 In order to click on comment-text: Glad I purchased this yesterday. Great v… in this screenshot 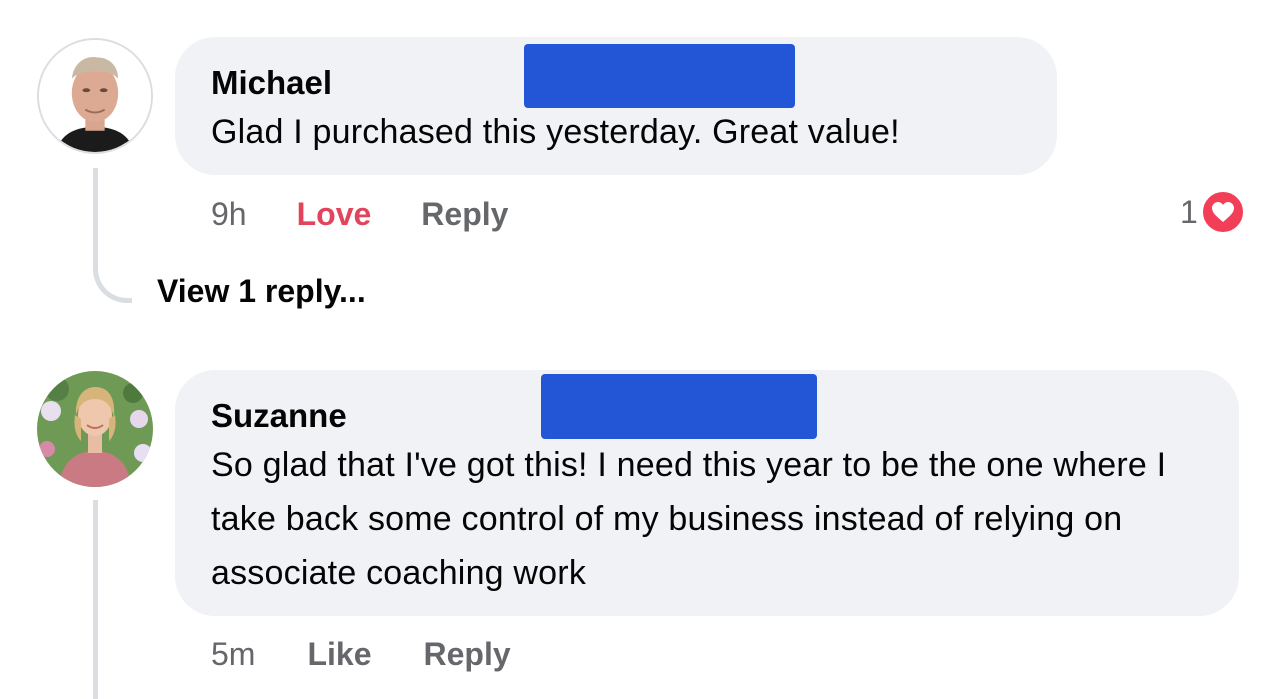, I will do `click(555, 132)`.